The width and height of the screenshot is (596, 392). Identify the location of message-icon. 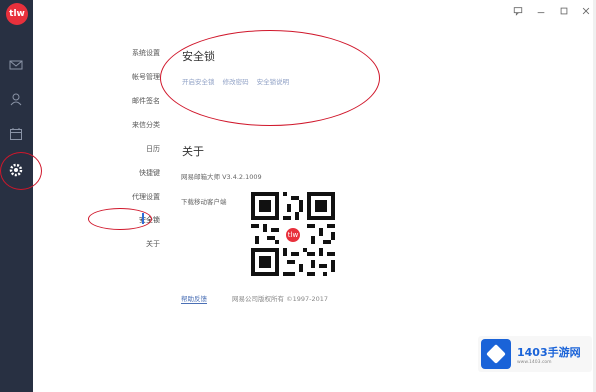
(518, 11).